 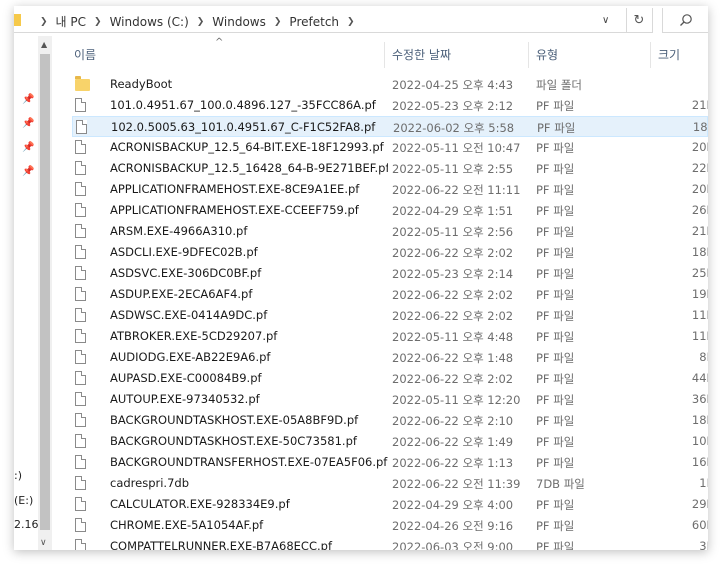 I want to click on file-name: ASDCLI.EXE-9DFEC02B.pf, so click(x=184, y=252).